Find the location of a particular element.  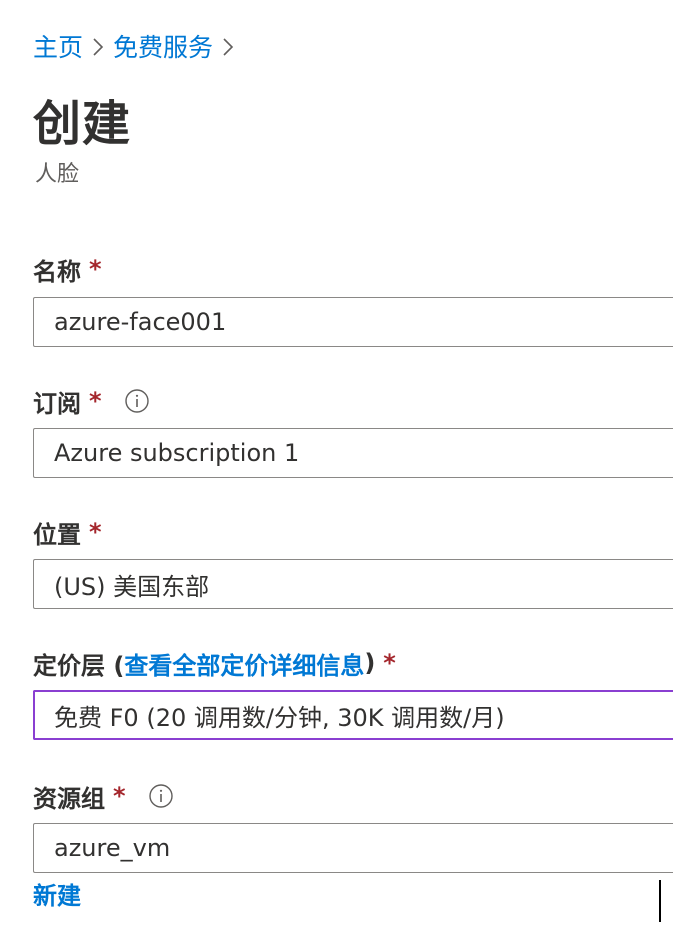

subscription-label: 订阅 * is located at coordinates (91, 401).